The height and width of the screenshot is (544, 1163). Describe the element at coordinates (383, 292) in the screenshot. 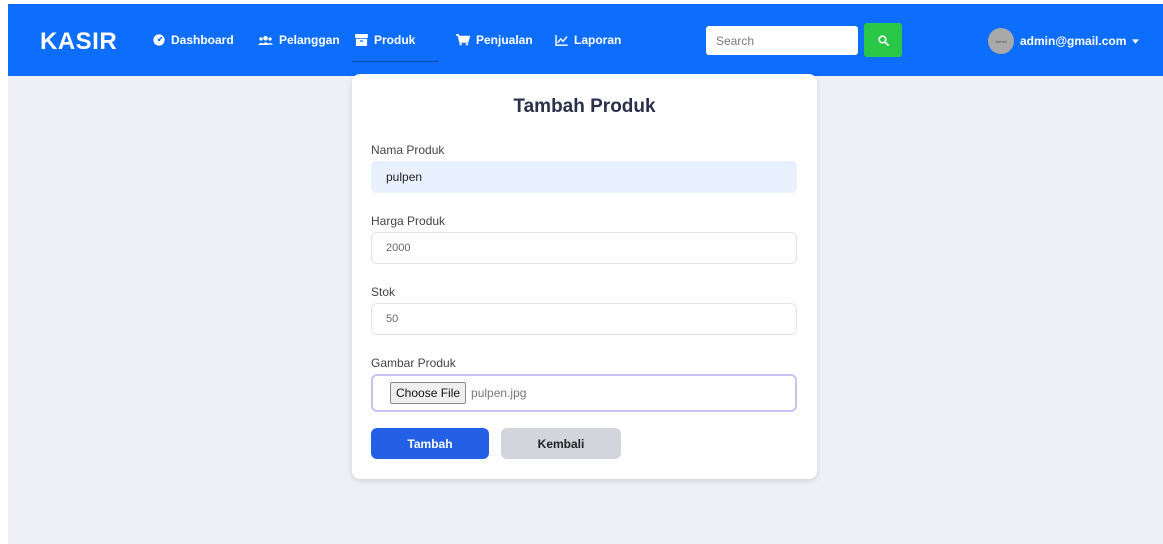

I see `stock-label: Stok` at that location.